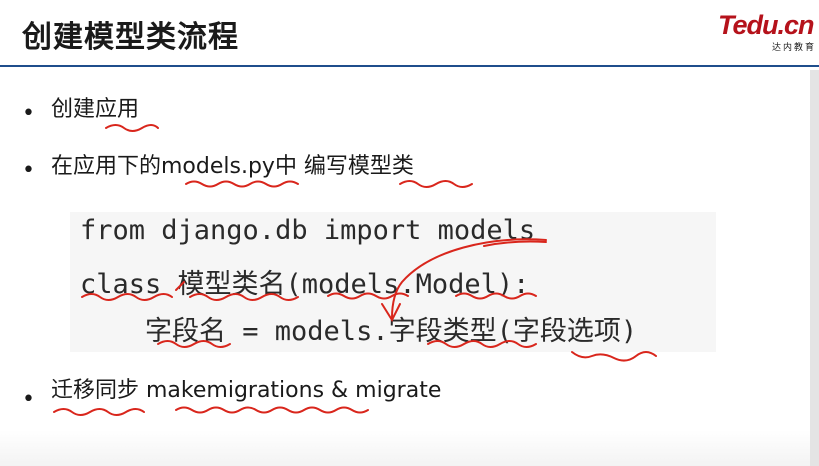  I want to click on bullet-create-app: 创建应用, so click(95, 109).